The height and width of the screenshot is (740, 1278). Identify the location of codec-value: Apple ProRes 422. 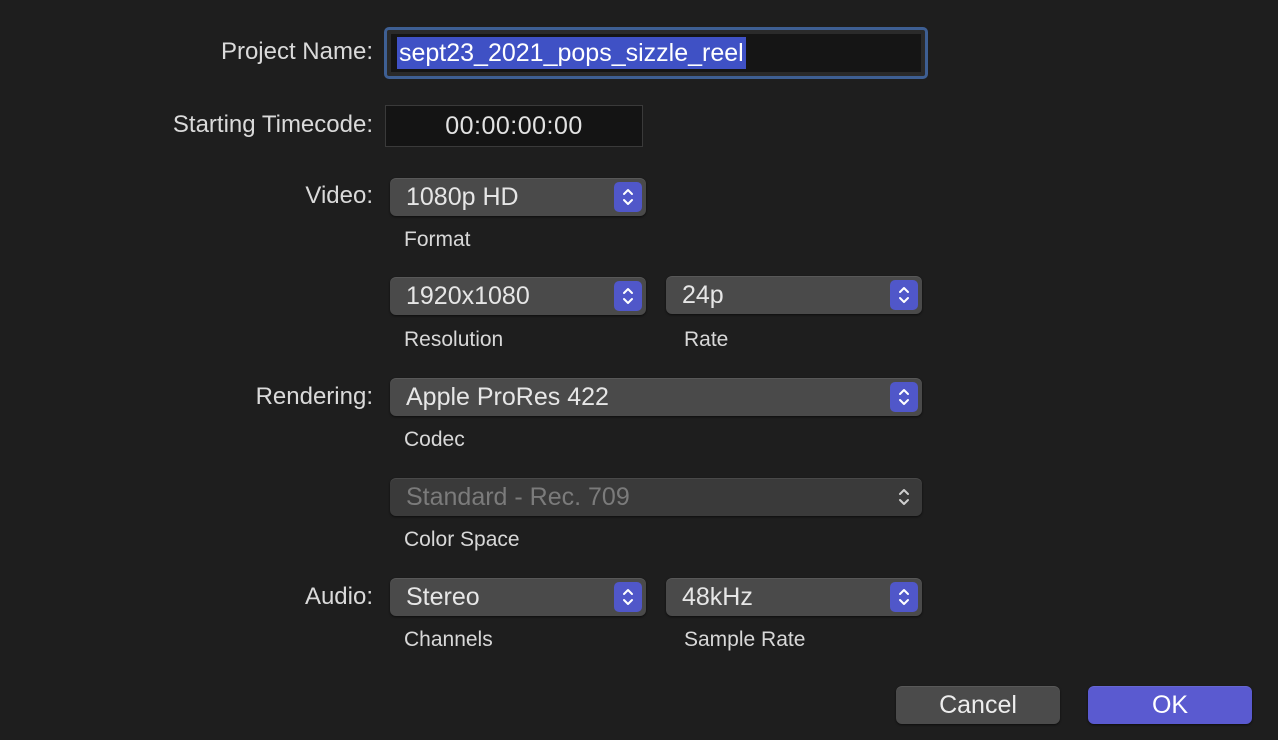
(507, 396).